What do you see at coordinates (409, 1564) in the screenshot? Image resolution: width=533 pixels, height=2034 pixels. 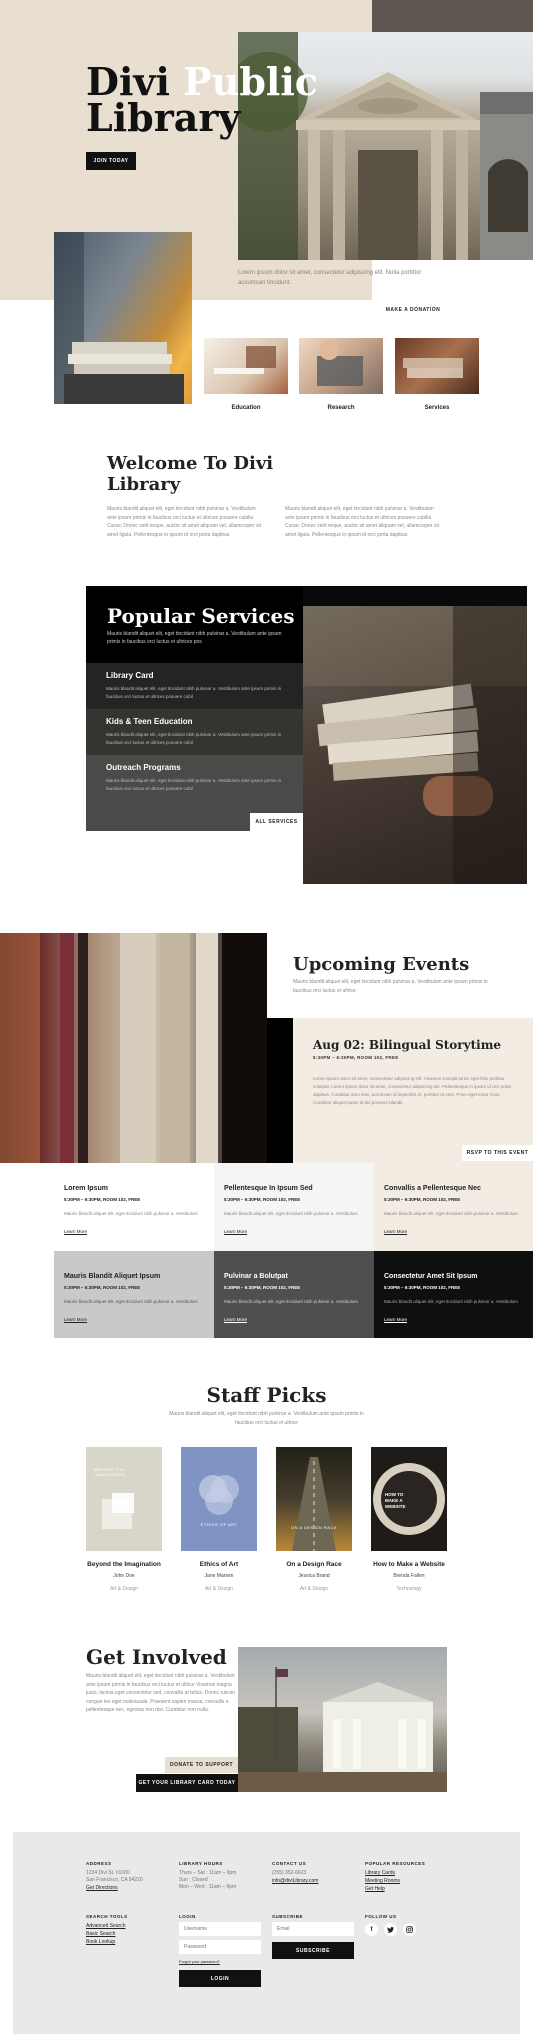 I see `book-title: How to Make a Website` at bounding box center [409, 1564].